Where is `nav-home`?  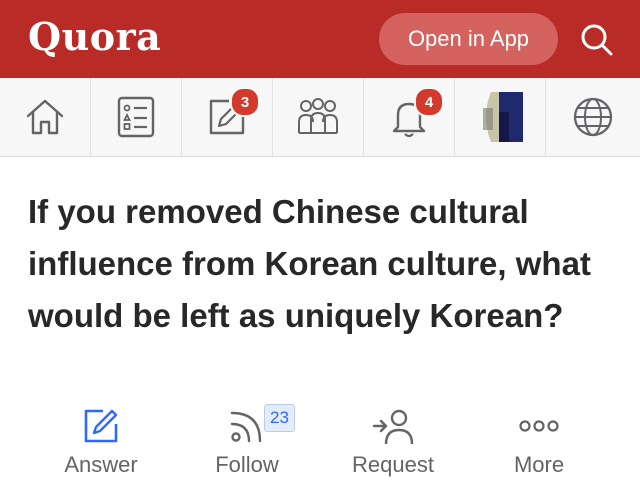 nav-home is located at coordinates (45, 117).